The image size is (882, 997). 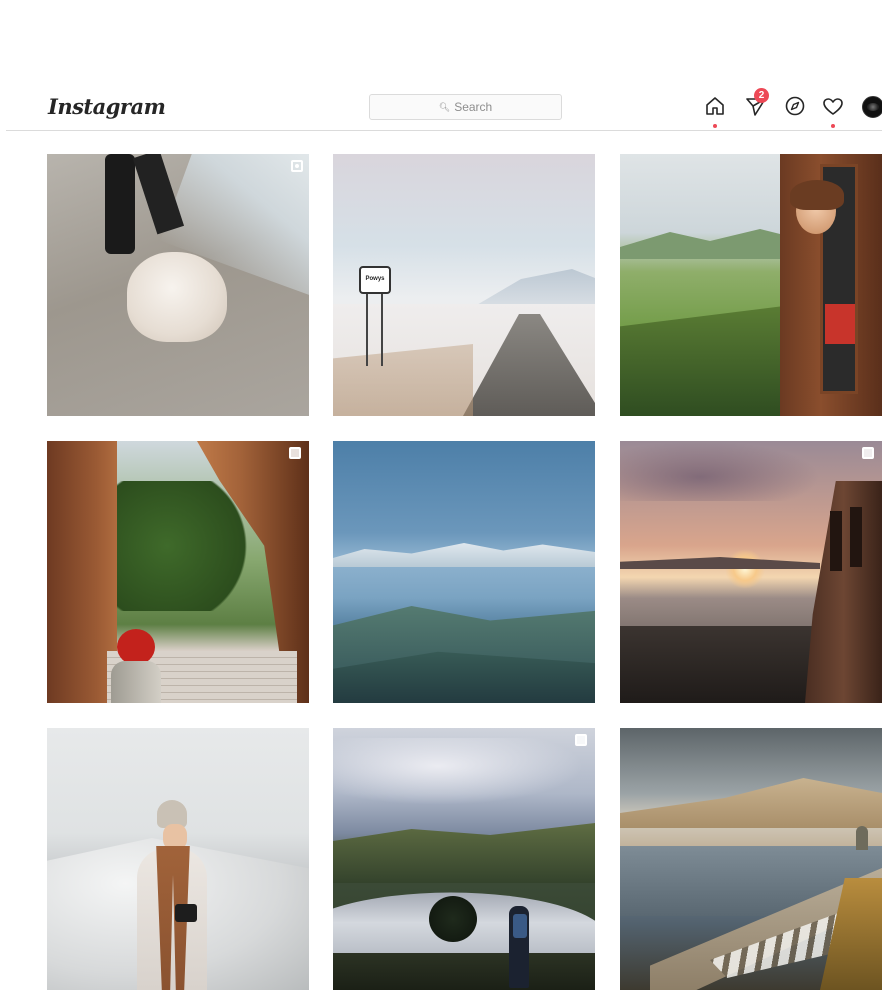 I want to click on instagram-logo: Instagram, so click(x=107, y=106).